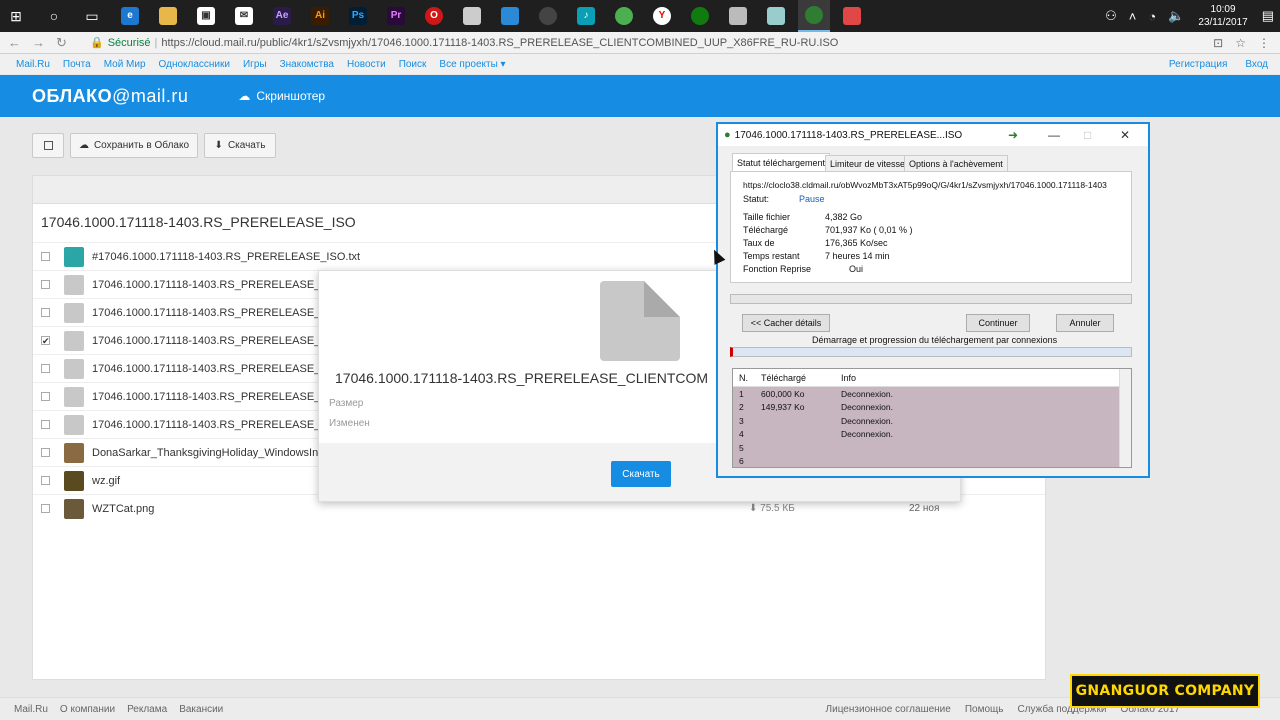  I want to click on photoshop-icon: Ps, so click(358, 16).